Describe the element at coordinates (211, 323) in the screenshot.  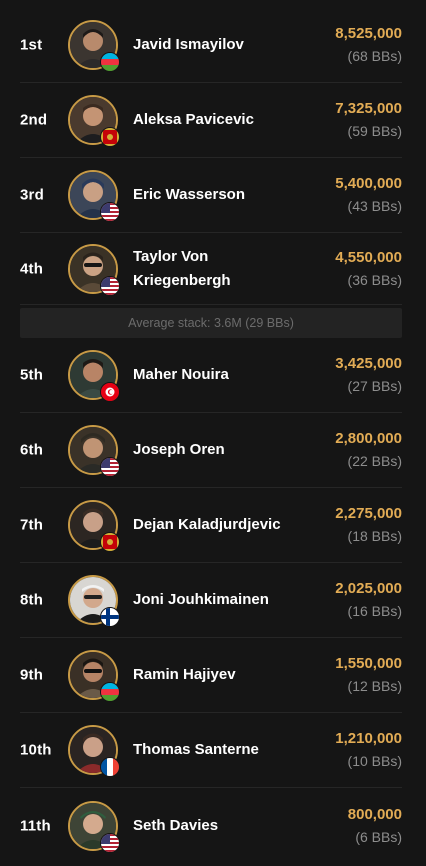
I see `average-stack-banner: Average stack: 3.6M (29 BBs)` at that location.